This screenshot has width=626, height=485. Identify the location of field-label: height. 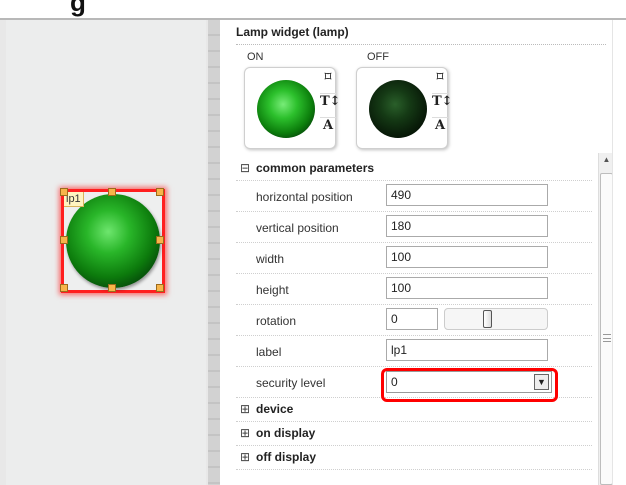
(272, 290).